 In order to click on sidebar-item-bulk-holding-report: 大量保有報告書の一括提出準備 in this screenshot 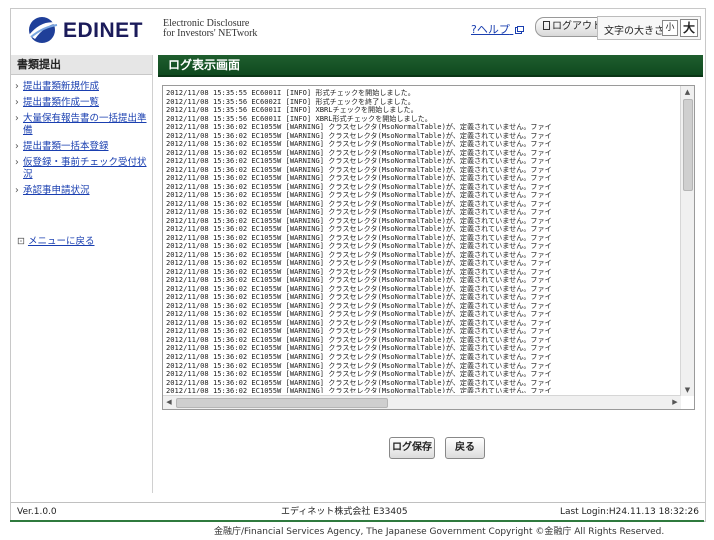, I will do `click(81, 125)`.